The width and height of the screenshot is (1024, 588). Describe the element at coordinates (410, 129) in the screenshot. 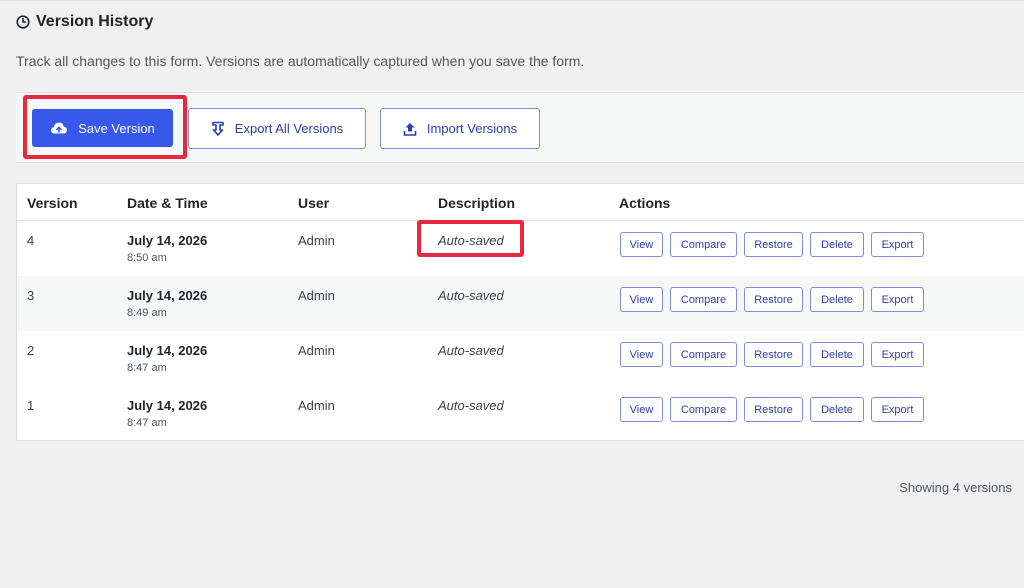

I see `upload-icon` at that location.